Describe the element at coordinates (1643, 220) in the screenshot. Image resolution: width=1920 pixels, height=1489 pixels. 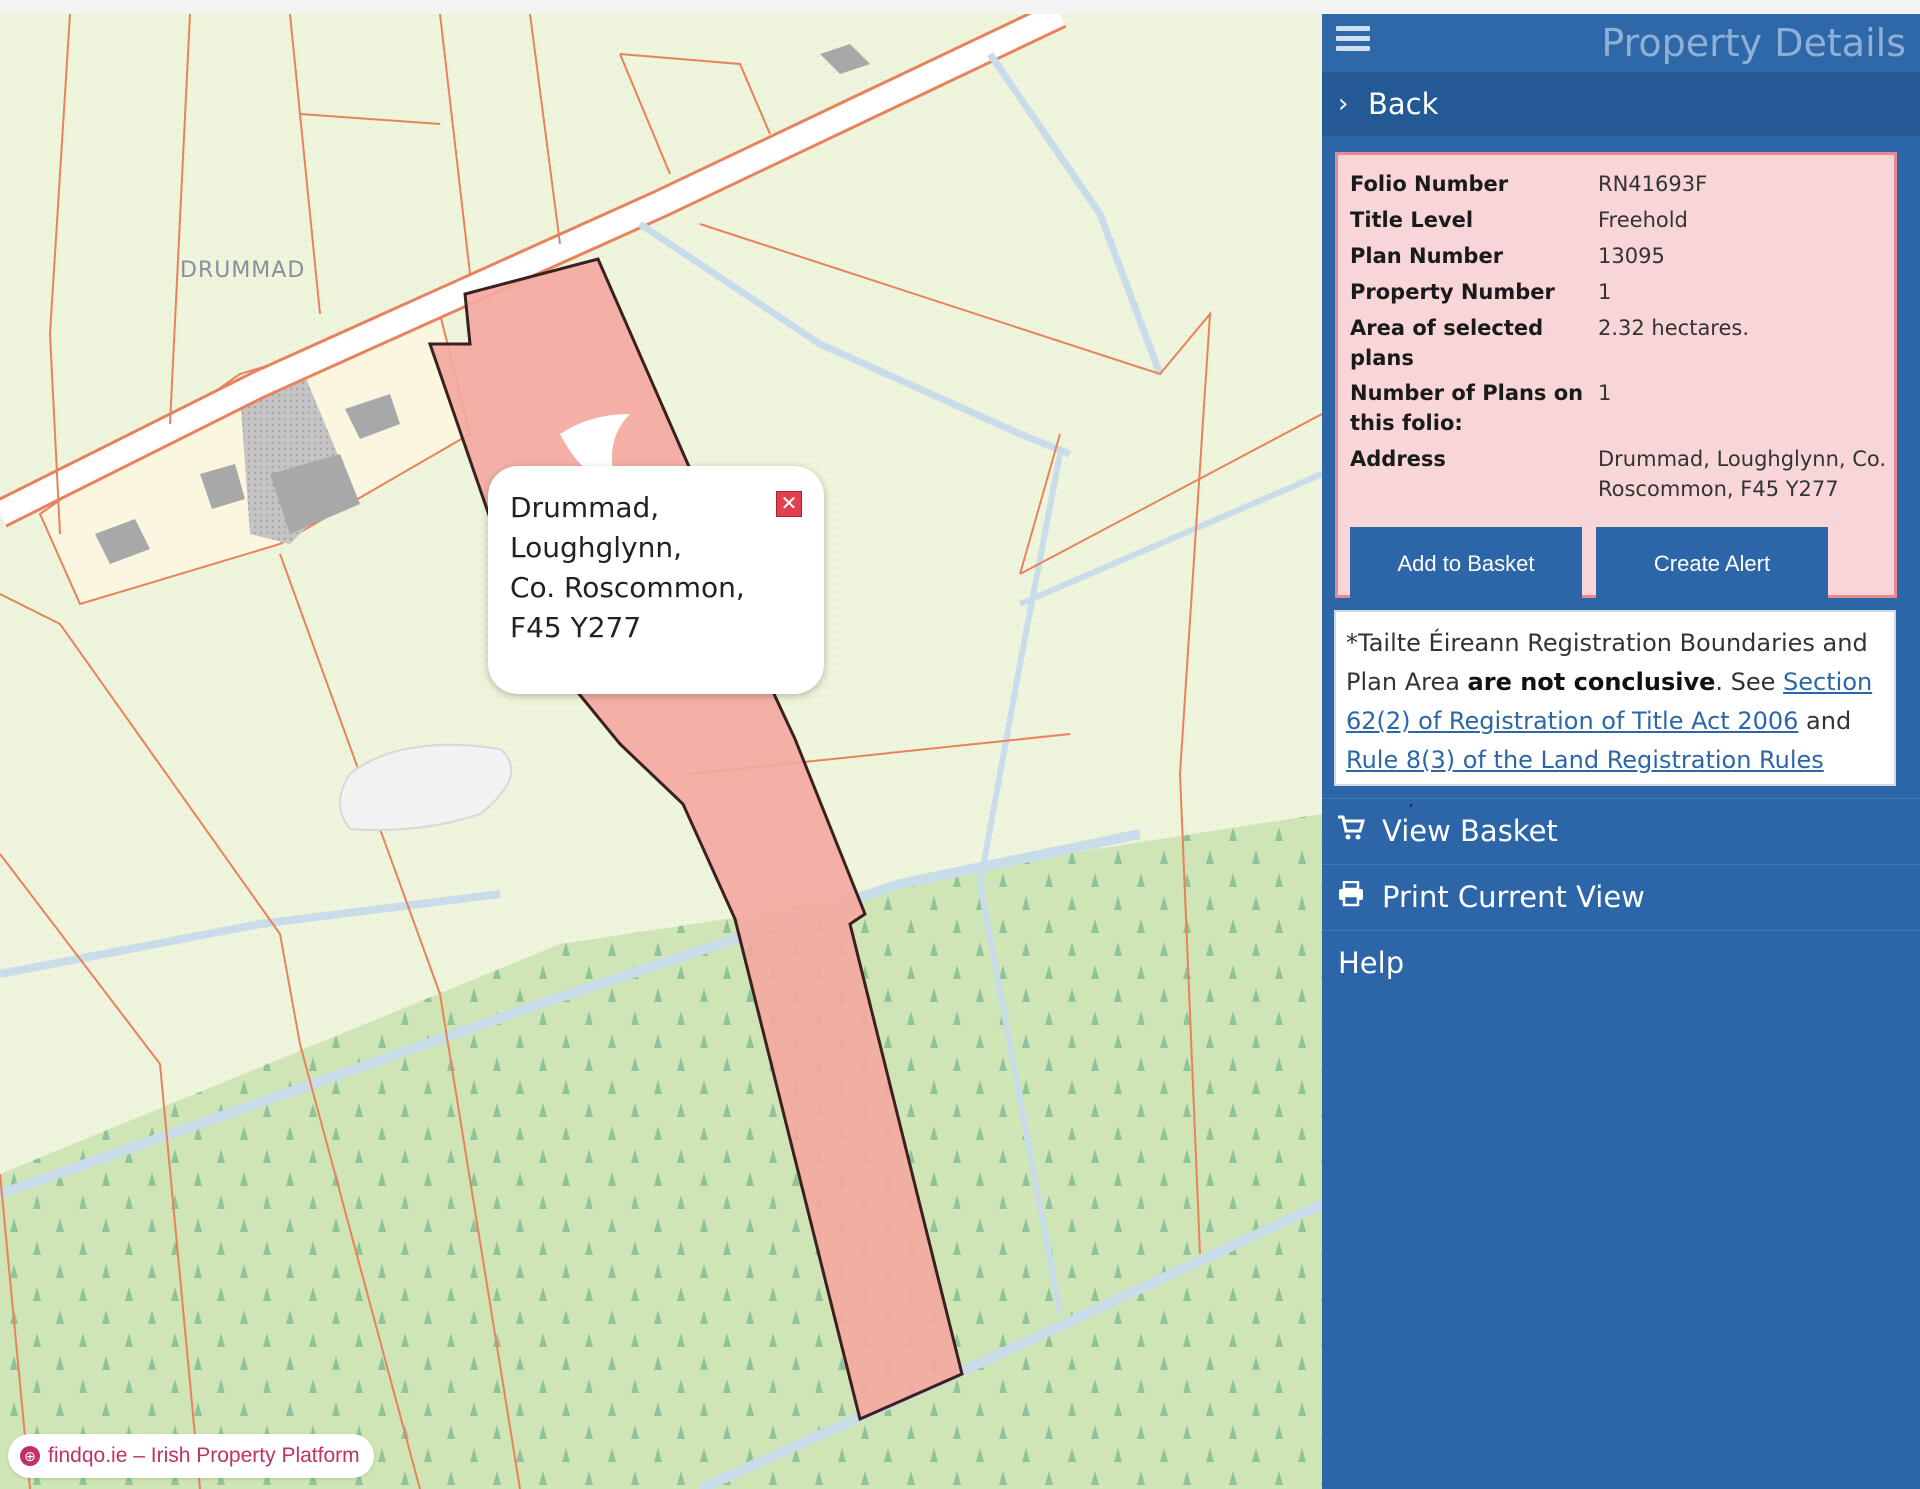
I see `detail-value: Freehold` at that location.